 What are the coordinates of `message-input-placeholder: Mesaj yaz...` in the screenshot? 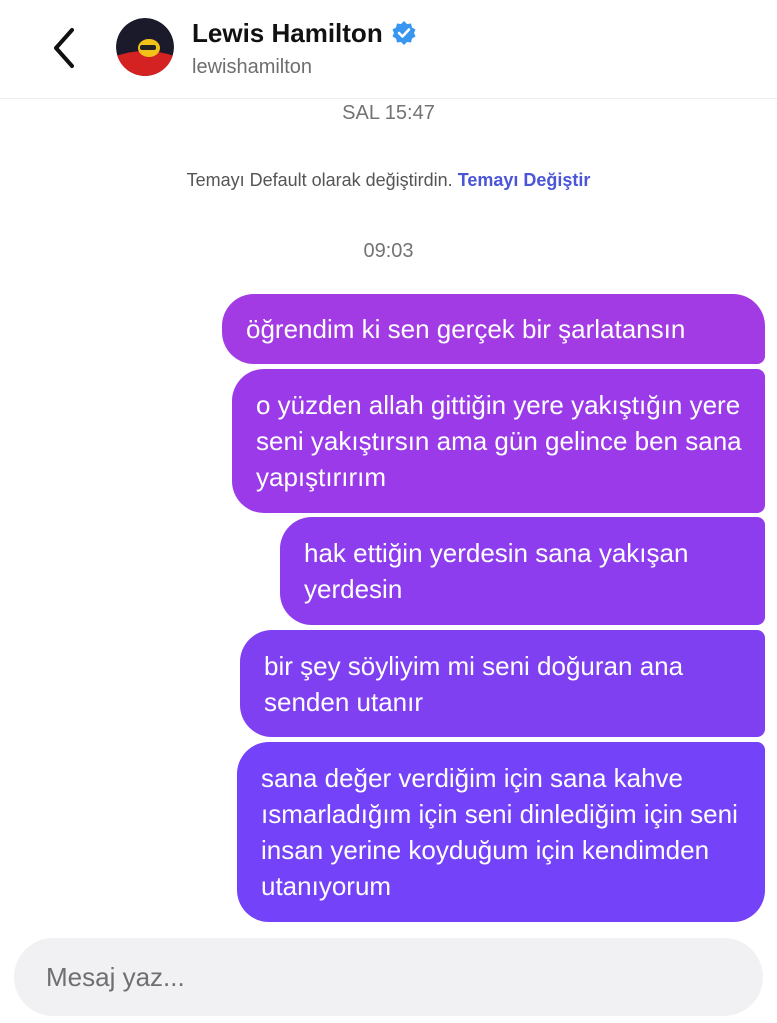 It's located at (115, 976).